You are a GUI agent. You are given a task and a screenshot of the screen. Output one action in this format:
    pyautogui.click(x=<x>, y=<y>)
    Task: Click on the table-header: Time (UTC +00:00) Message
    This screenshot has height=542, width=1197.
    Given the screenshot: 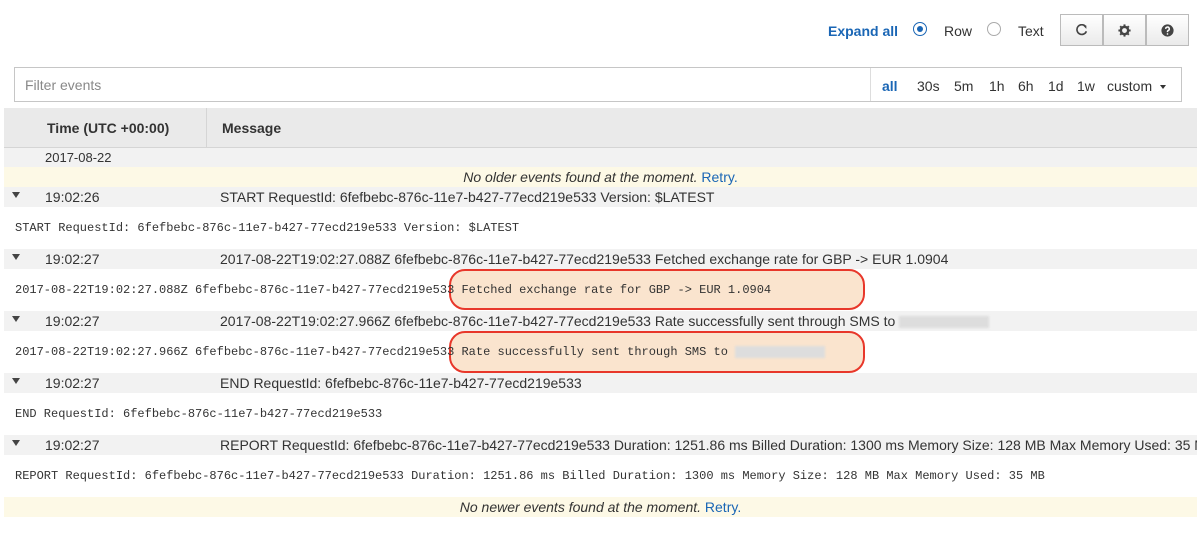 What is the action you would take?
    pyautogui.click(x=600, y=128)
    